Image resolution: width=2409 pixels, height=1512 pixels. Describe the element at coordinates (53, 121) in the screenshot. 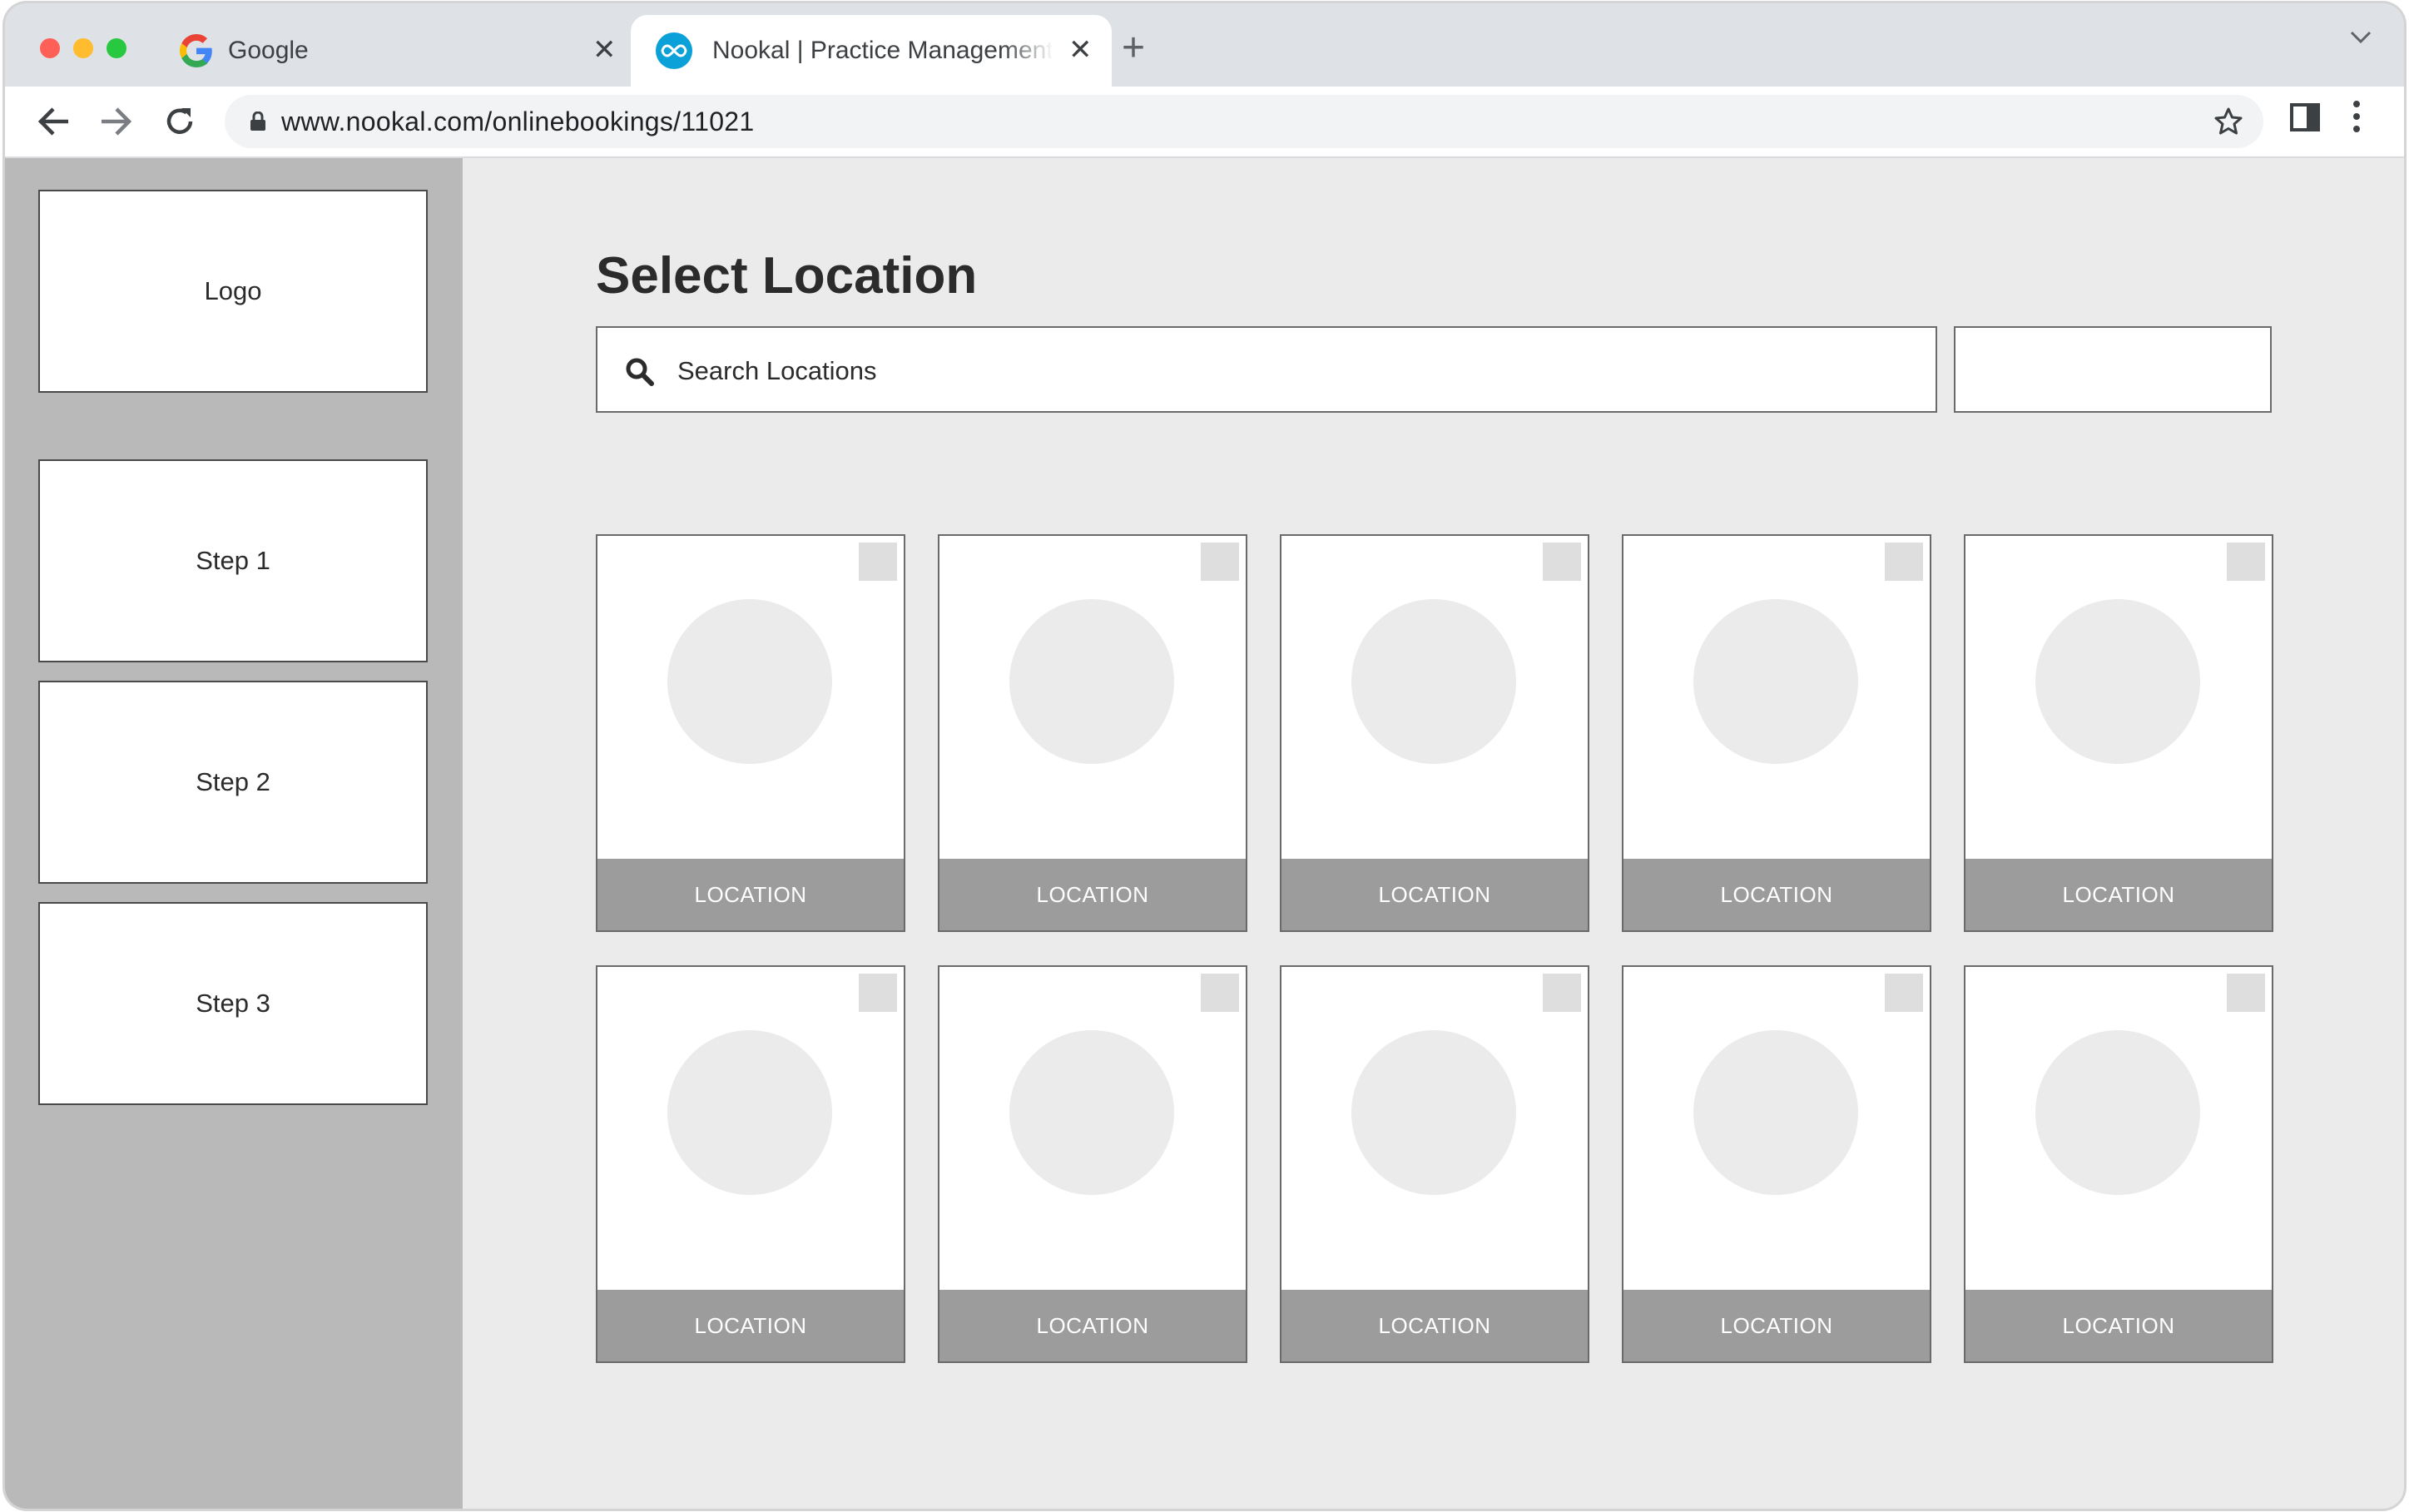

I see `back-arrow-icon` at that location.